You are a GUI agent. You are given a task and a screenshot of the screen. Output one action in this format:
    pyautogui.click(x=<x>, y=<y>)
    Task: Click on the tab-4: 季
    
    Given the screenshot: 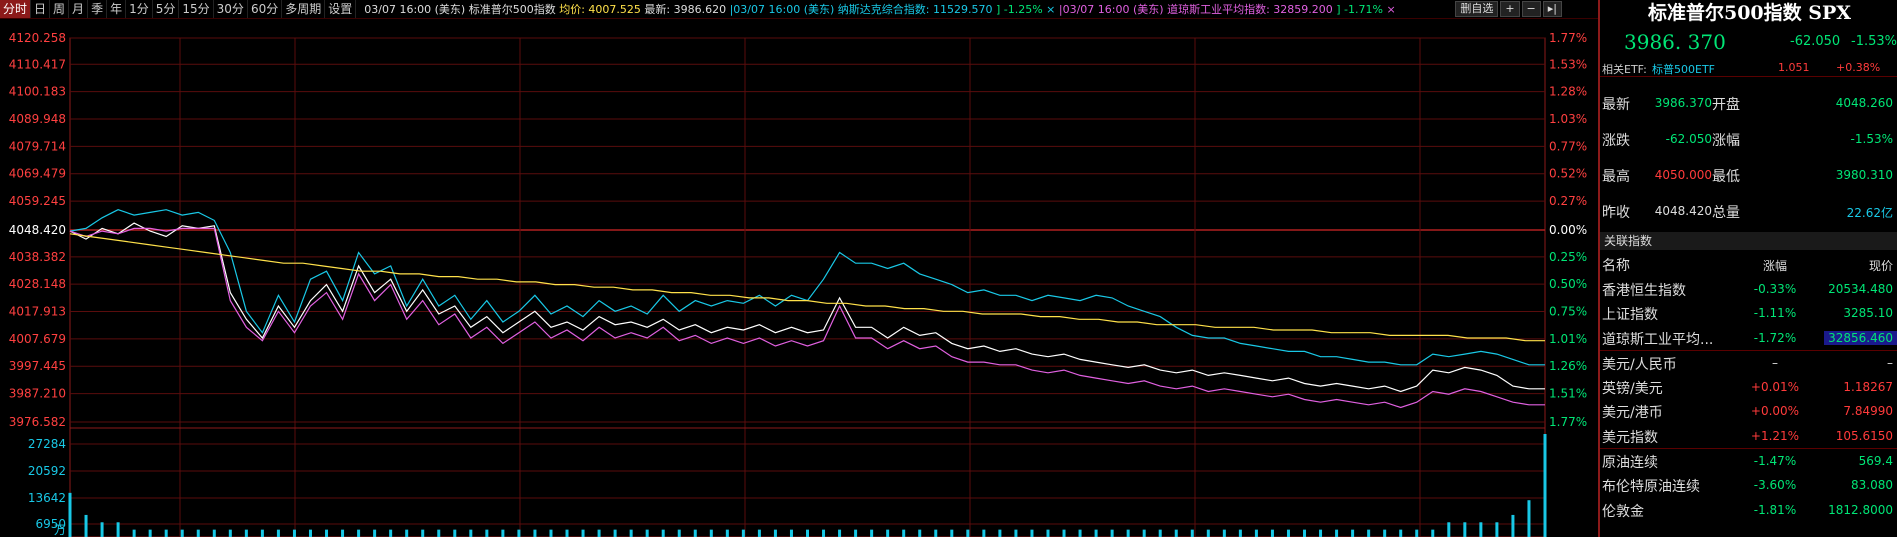 What is the action you would take?
    pyautogui.click(x=98, y=9)
    